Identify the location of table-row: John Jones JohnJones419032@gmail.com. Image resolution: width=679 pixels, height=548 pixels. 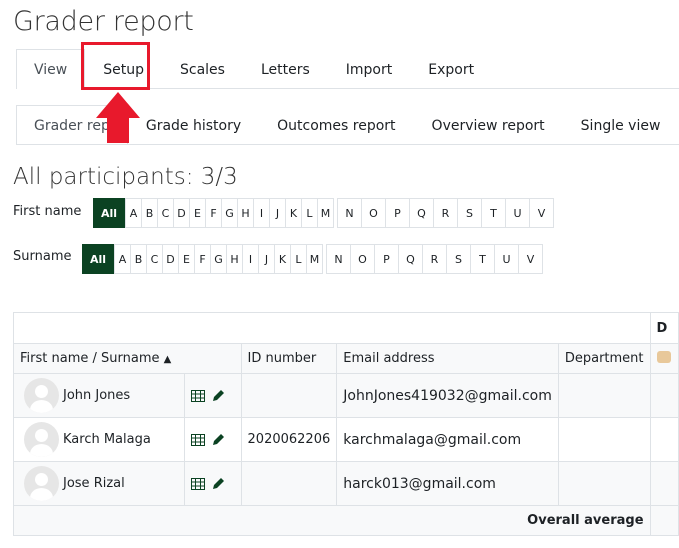
(345, 395).